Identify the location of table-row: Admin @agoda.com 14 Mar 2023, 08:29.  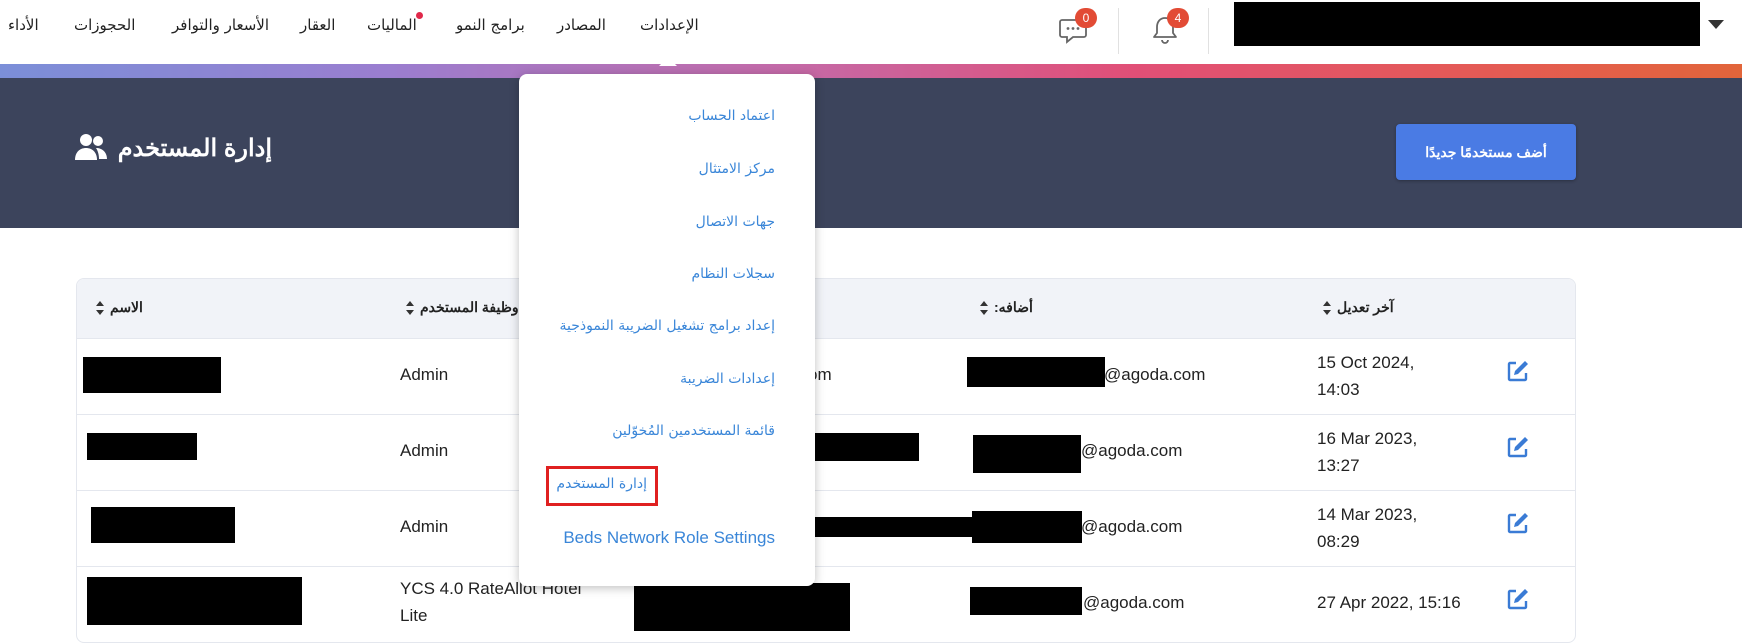
(826, 529).